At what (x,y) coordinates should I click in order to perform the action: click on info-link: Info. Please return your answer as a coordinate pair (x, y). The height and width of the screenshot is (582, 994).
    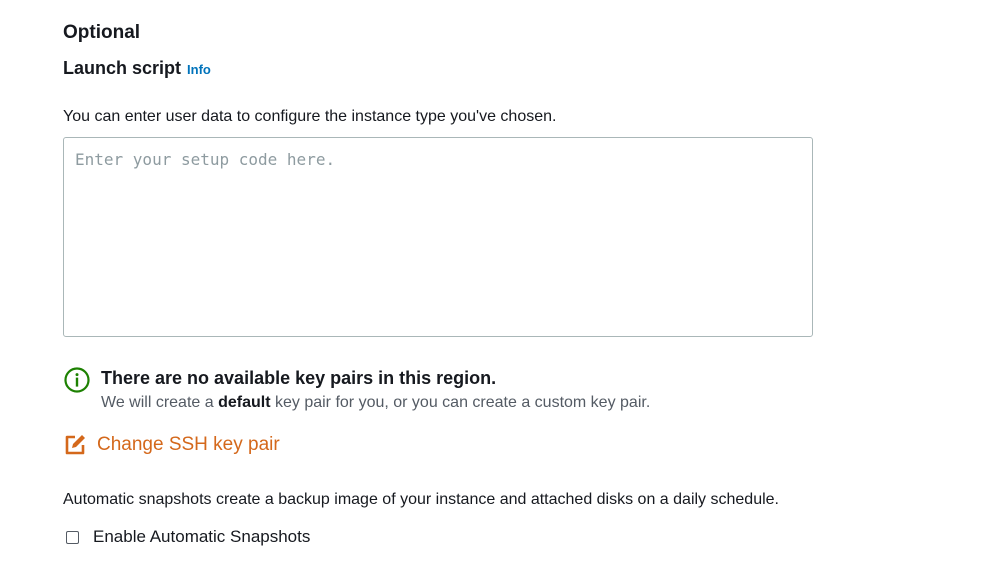
    Looking at the image, I should click on (199, 69).